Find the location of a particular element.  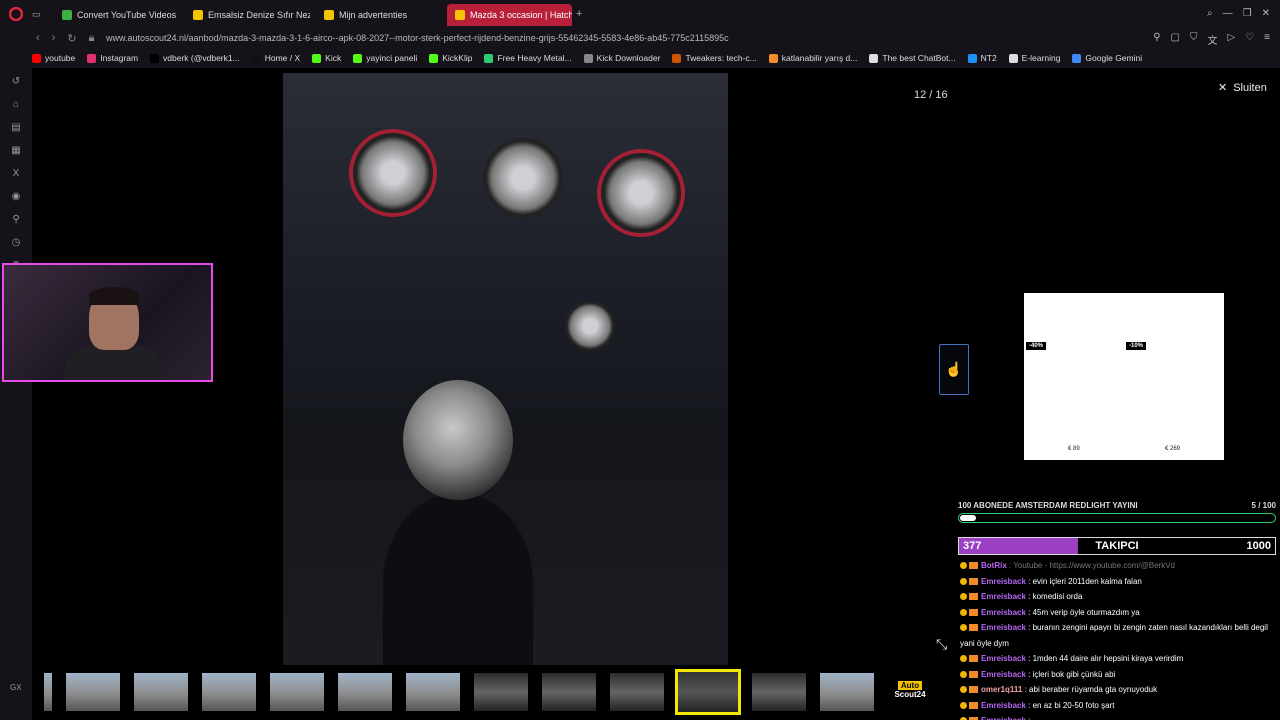

chat-text: : evin içleri 2011den kalma falan is located at coordinates (1083, 581).